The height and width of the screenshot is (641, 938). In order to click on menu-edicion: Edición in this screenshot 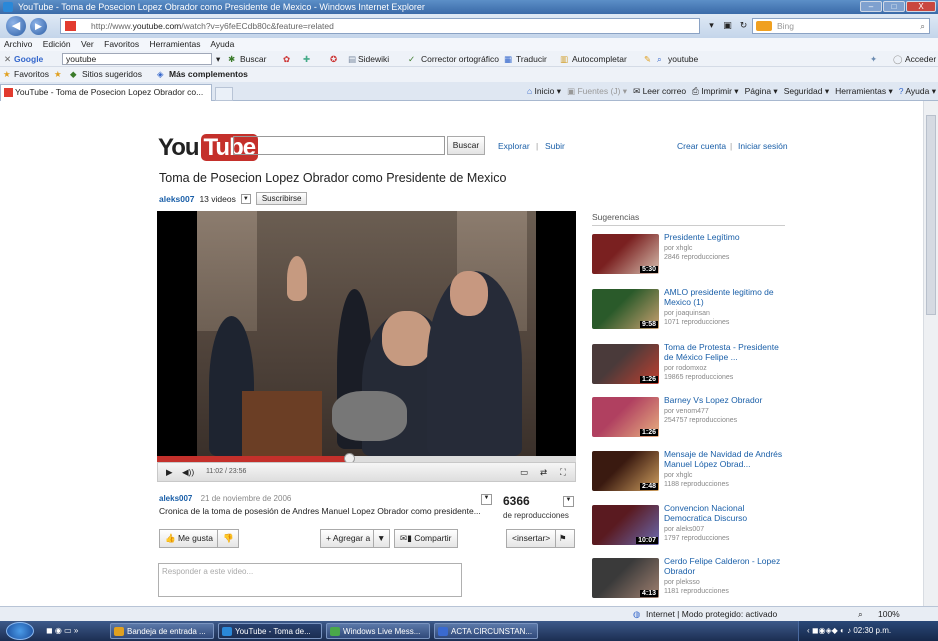, I will do `click(57, 44)`.